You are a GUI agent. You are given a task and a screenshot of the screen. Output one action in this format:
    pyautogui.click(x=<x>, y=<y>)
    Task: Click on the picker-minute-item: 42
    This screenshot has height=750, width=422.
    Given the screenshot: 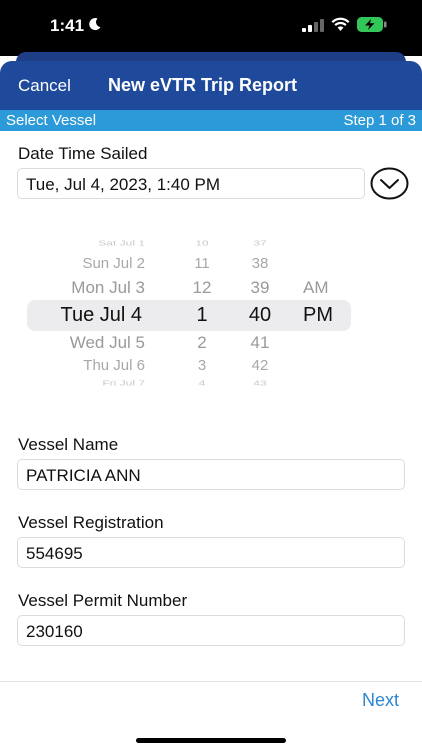 What is the action you would take?
    pyautogui.click(x=260, y=365)
    